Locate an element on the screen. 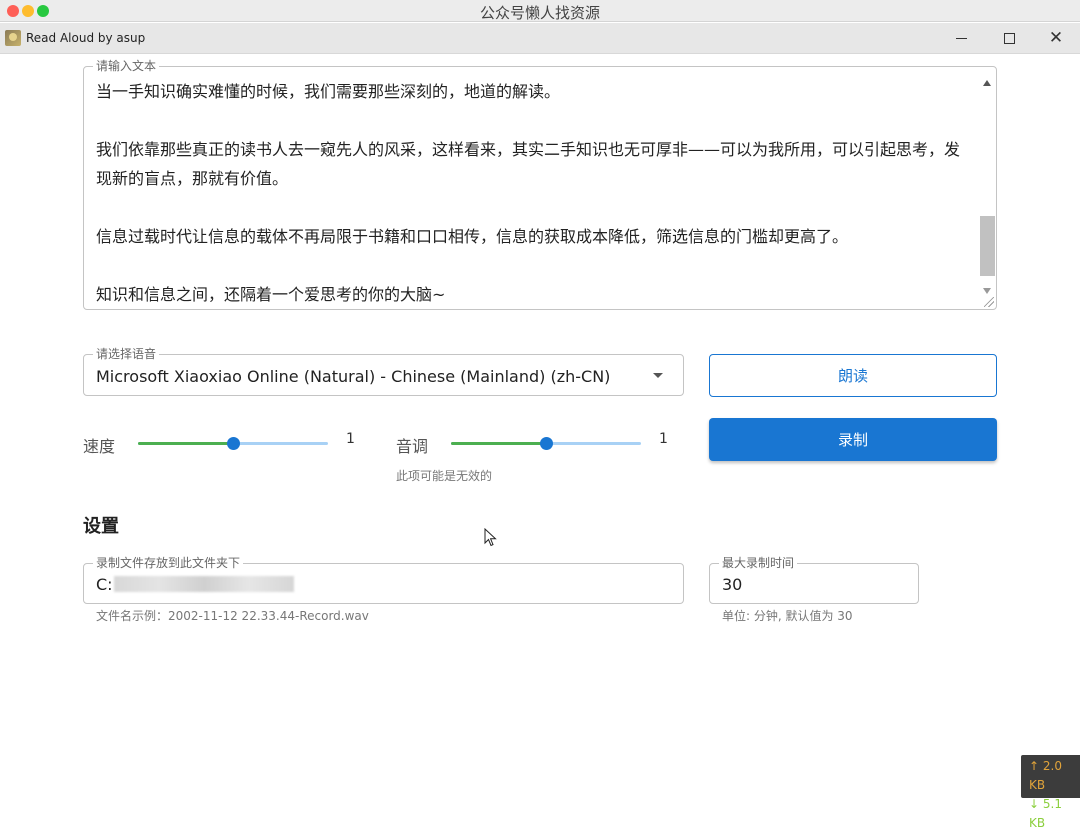 The width and height of the screenshot is (1080, 840). pitch-slider is located at coordinates (546, 443).